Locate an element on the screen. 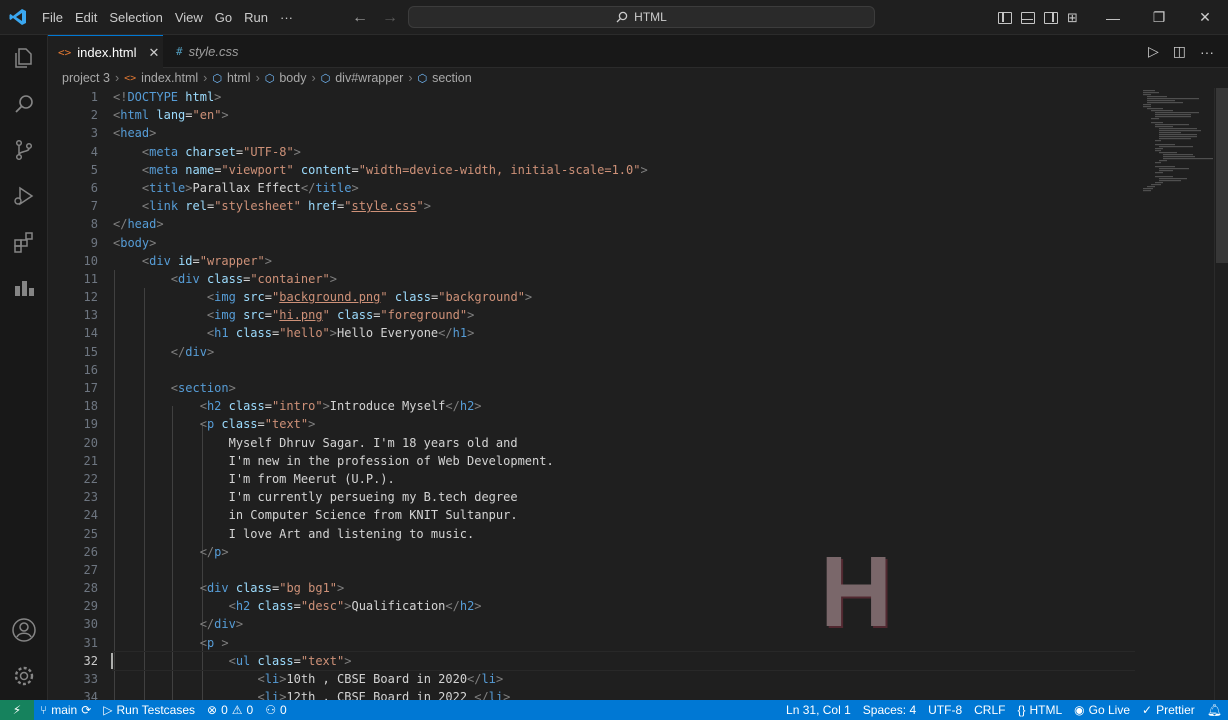  breadcrumb-item: html is located at coordinates (239, 78).